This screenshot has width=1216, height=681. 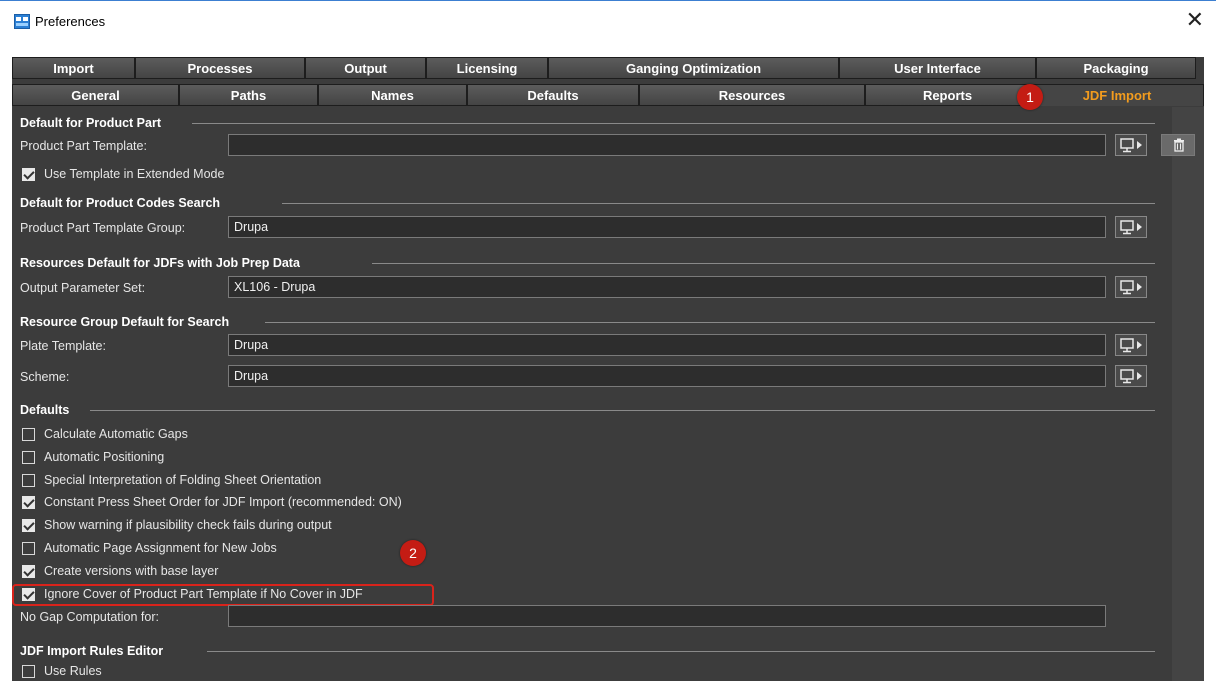 I want to click on product-part-template-field, so click(x=667, y=145).